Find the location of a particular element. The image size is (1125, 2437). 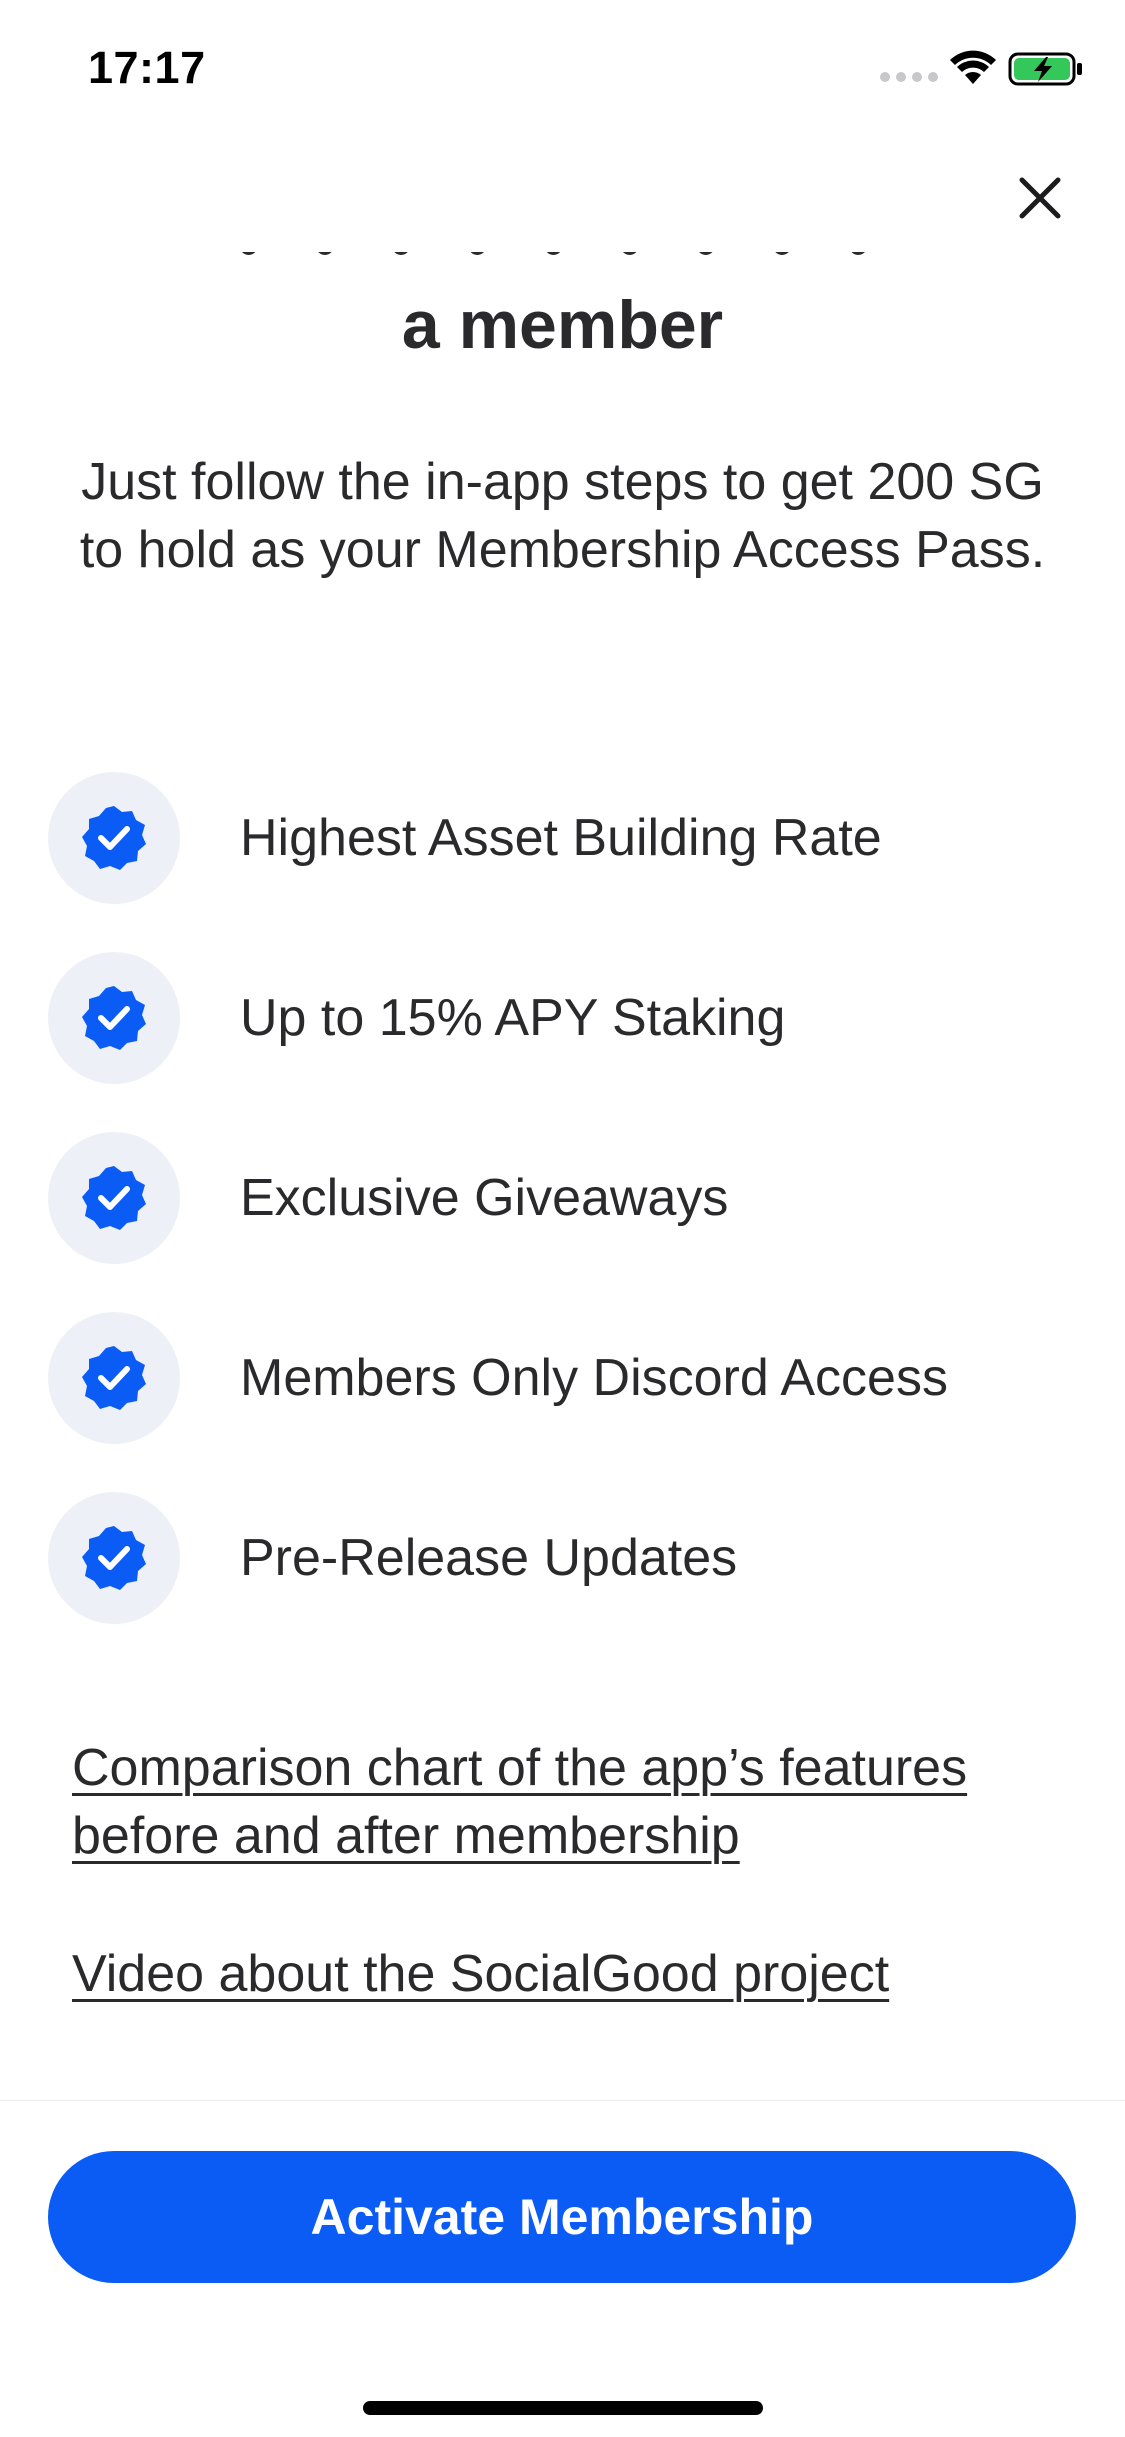

benefit-label: Highest Asset Building Rate is located at coordinates (561, 838).